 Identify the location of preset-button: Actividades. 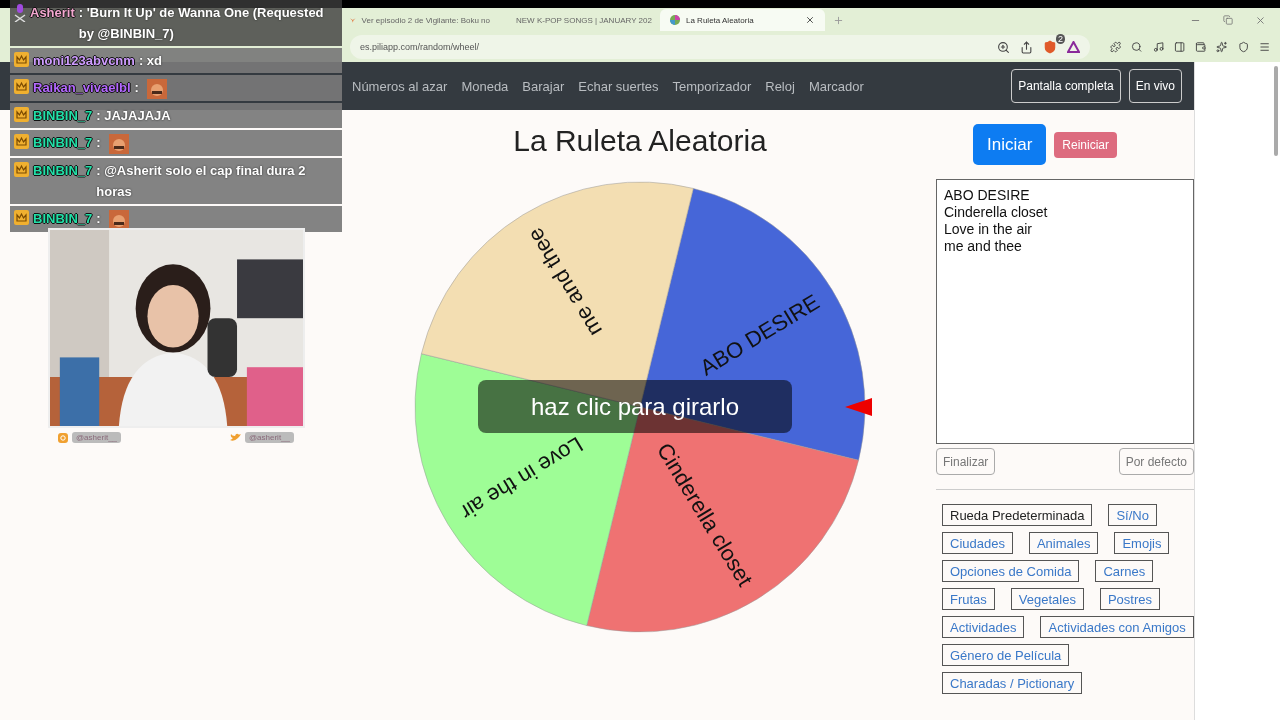
(983, 627).